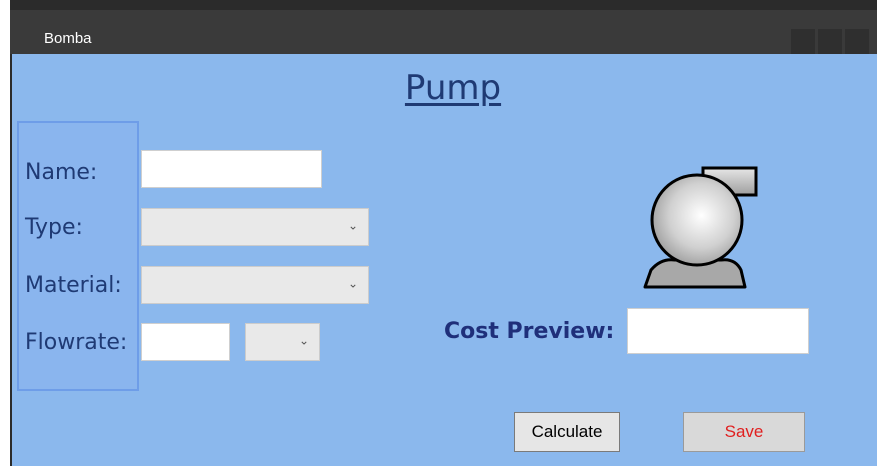 This screenshot has height=466, width=877. Describe the element at coordinates (255, 227) in the screenshot. I see `type-select: ⌄` at that location.